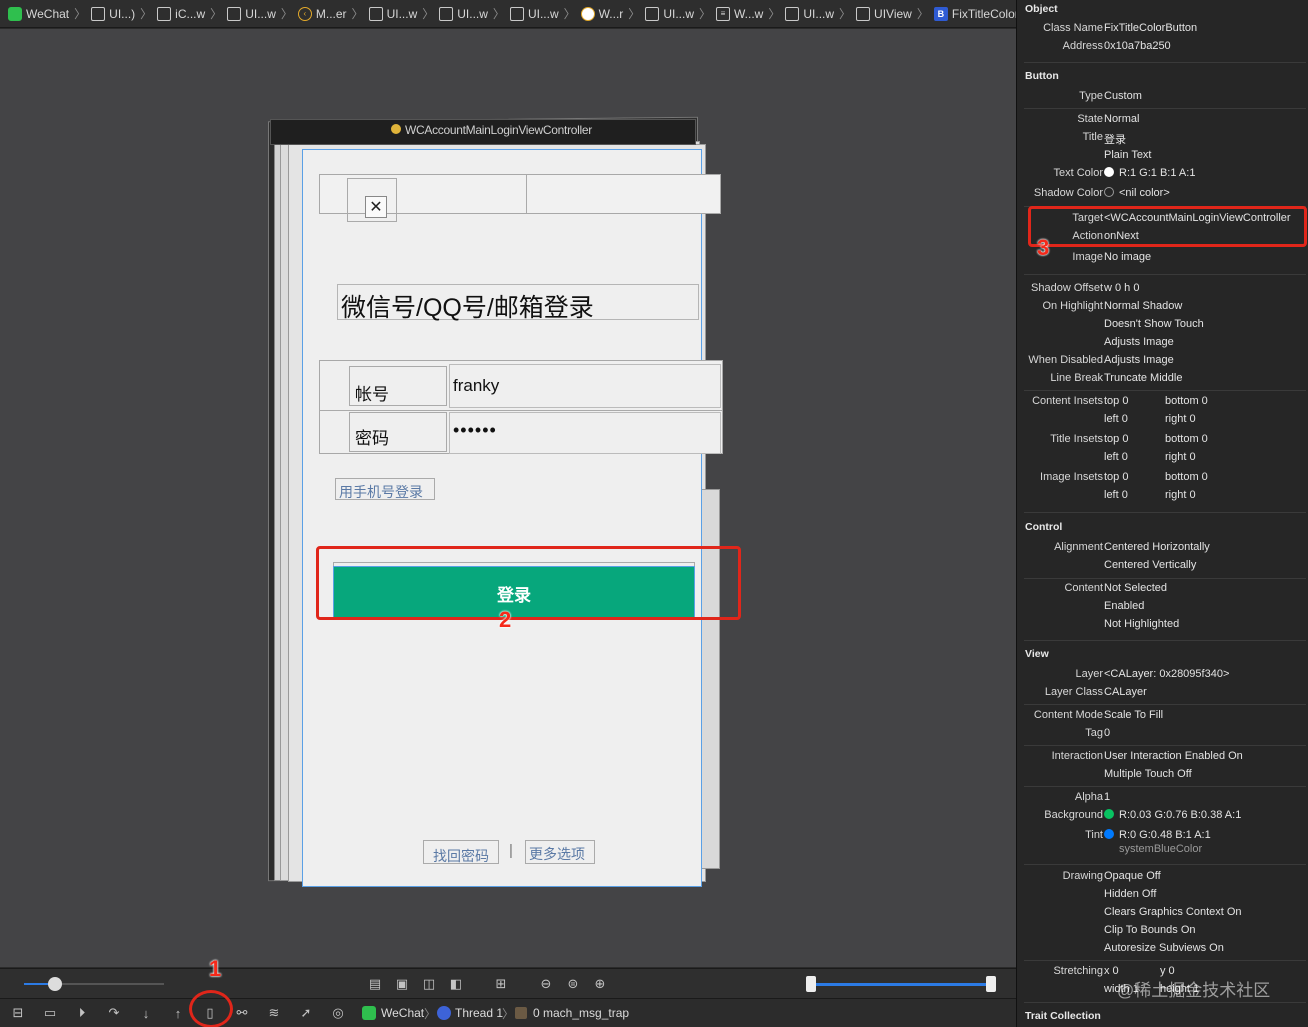  I want to click on window-icon, so click(587, 13).